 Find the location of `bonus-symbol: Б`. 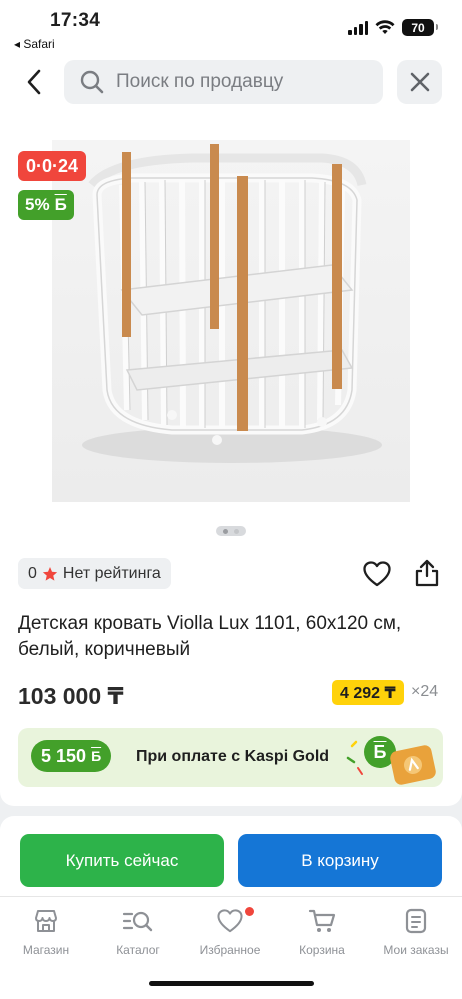

bonus-symbol: Б is located at coordinates (60, 204).